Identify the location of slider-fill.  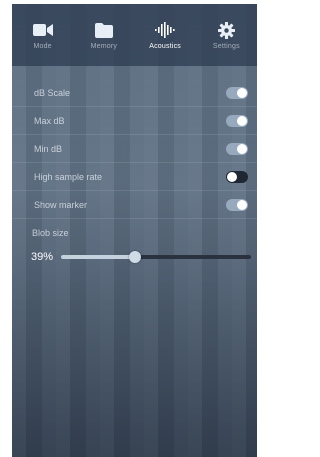
(98, 257).